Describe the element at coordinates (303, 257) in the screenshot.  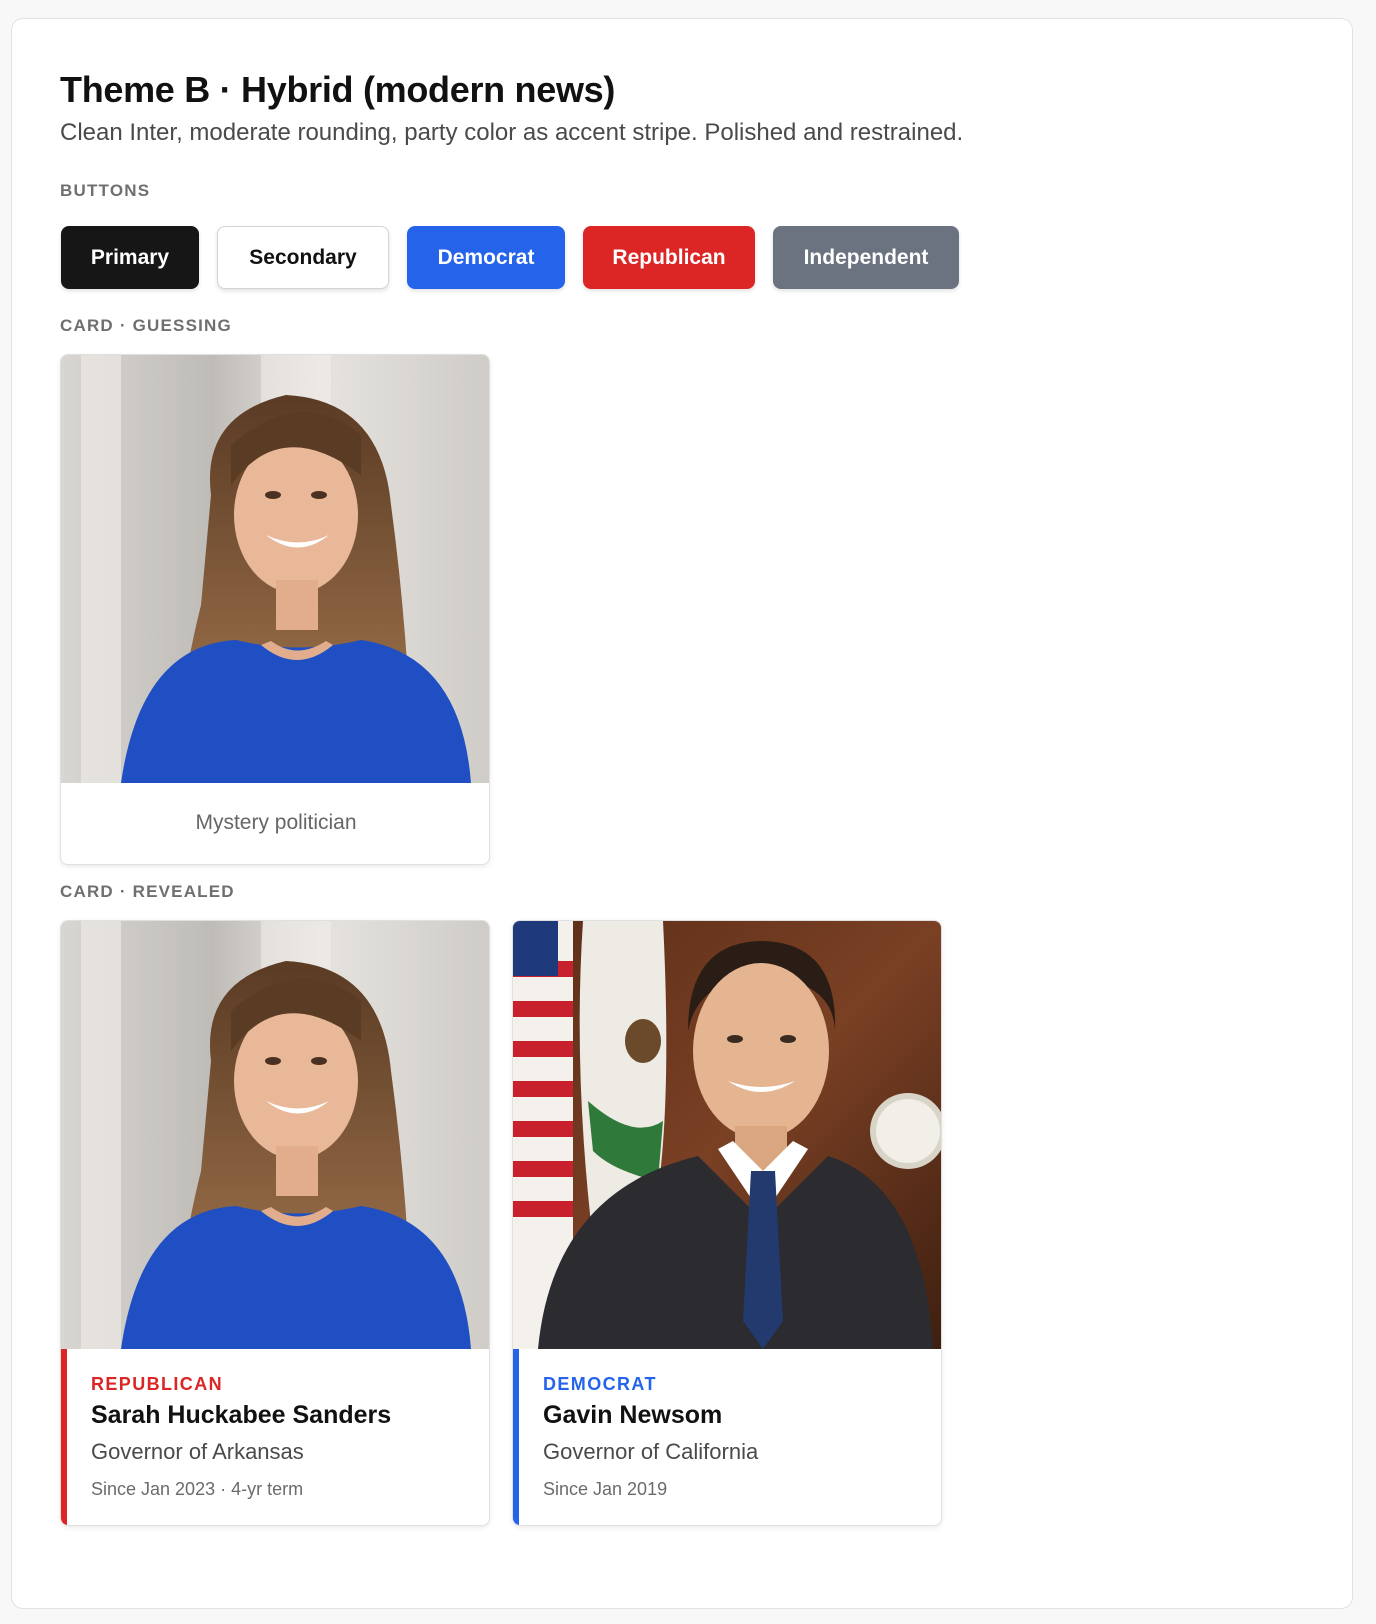
I see `secondary-button: Secondary` at that location.